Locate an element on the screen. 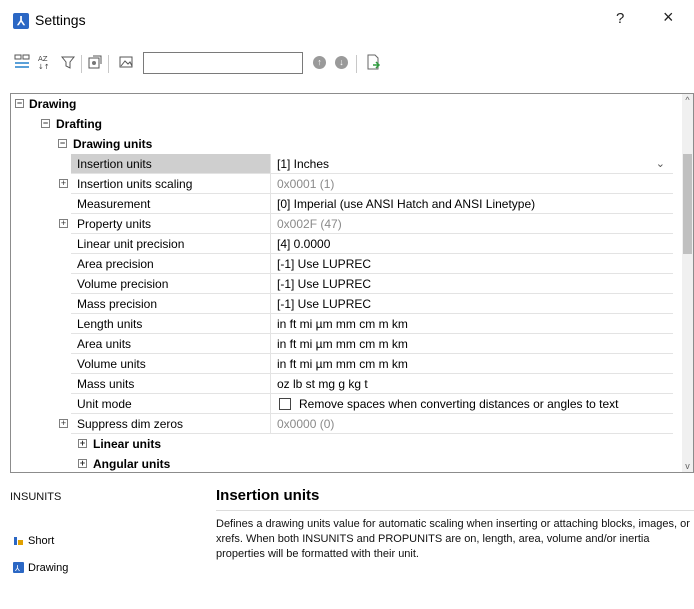 This screenshot has width=694, height=609. property-name: Suppress dim zeros is located at coordinates (171, 423).